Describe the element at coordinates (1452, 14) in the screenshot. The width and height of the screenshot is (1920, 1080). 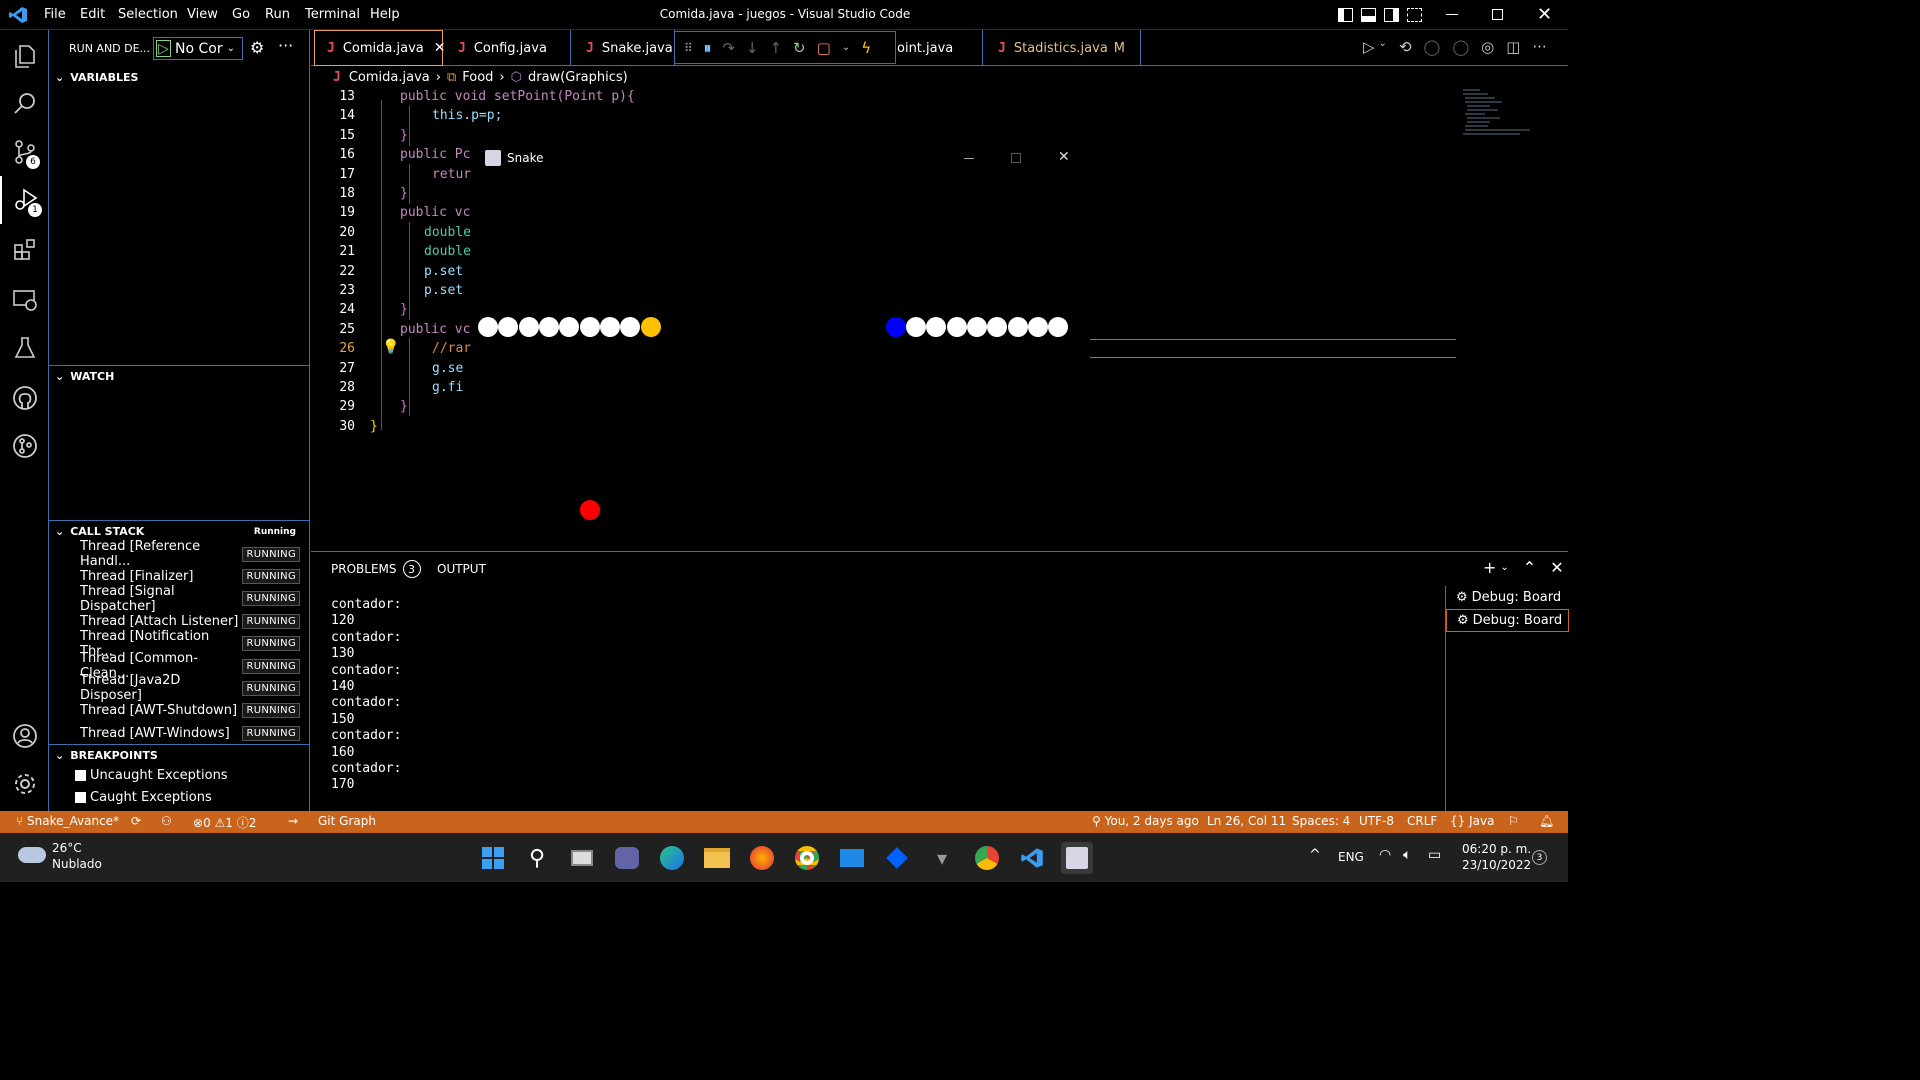
I see `minimize-icon` at that location.